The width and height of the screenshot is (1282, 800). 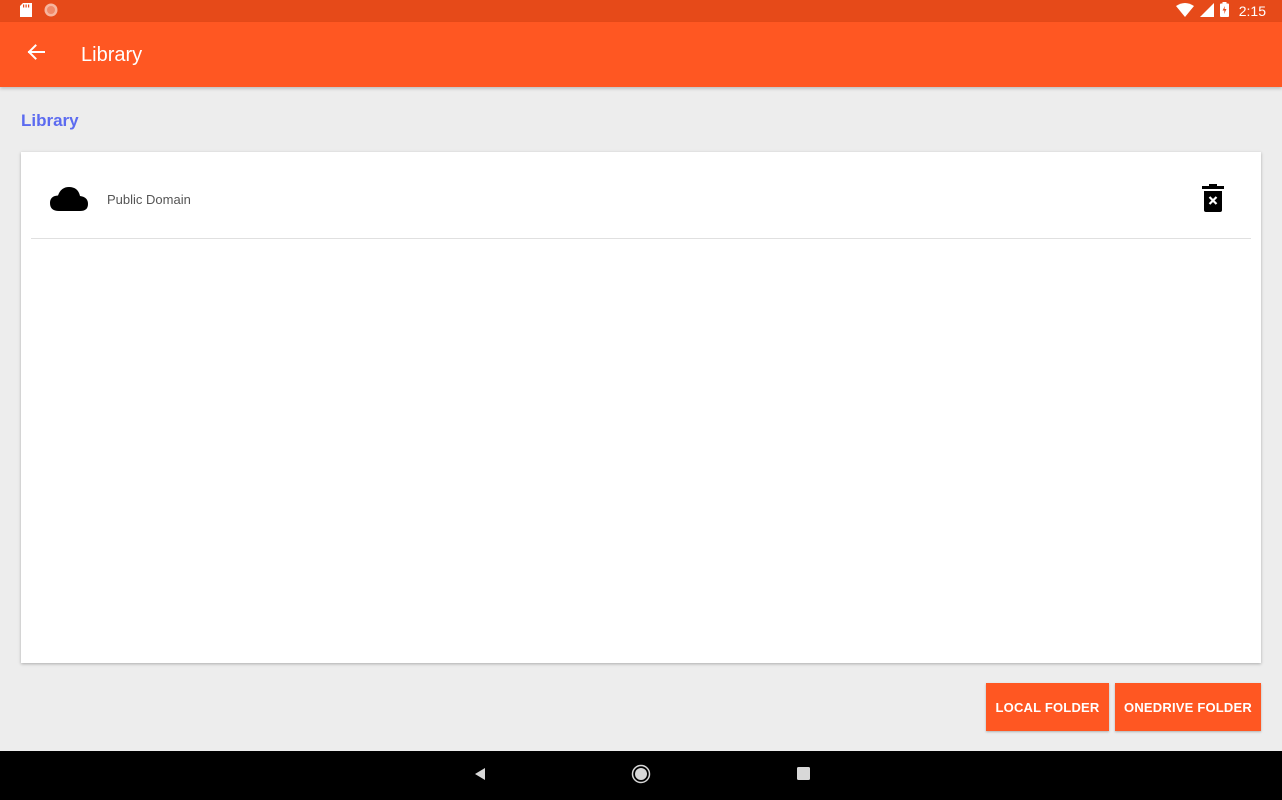 What do you see at coordinates (1047, 707) in the screenshot?
I see `local-folder-button: LOCAL FOLDER` at bounding box center [1047, 707].